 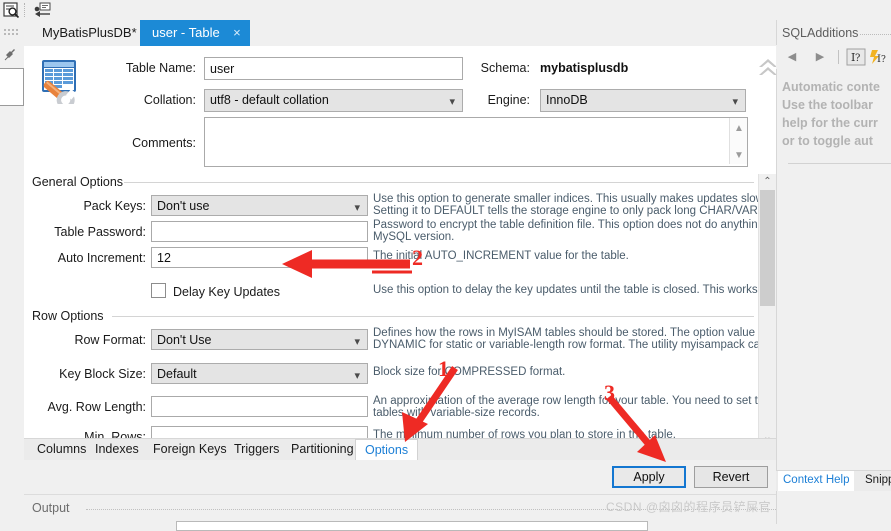 I want to click on tab-foreign-keys: Foreign Keys, so click(x=190, y=450).